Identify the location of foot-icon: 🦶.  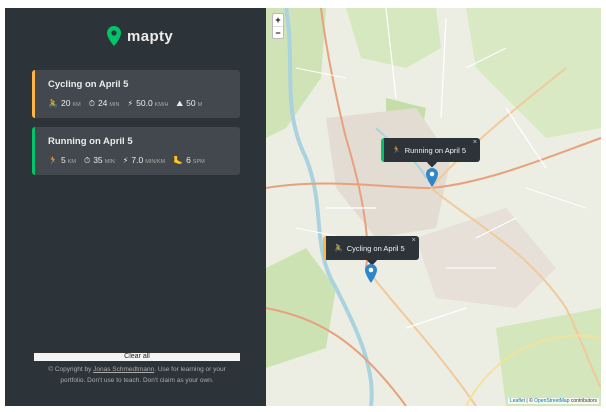
(178, 160).